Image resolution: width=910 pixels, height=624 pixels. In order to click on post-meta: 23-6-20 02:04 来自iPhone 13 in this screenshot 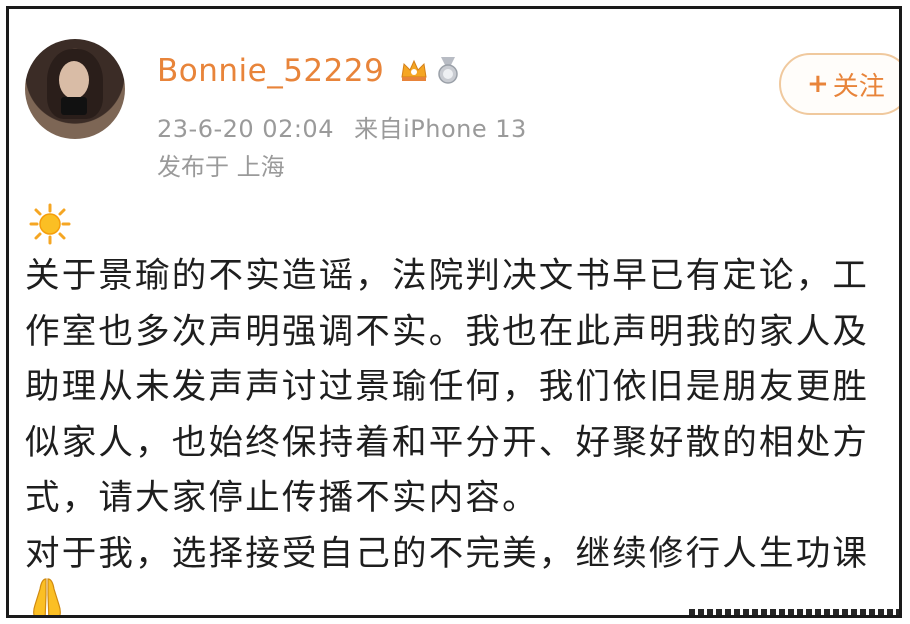, I will do `click(342, 126)`.